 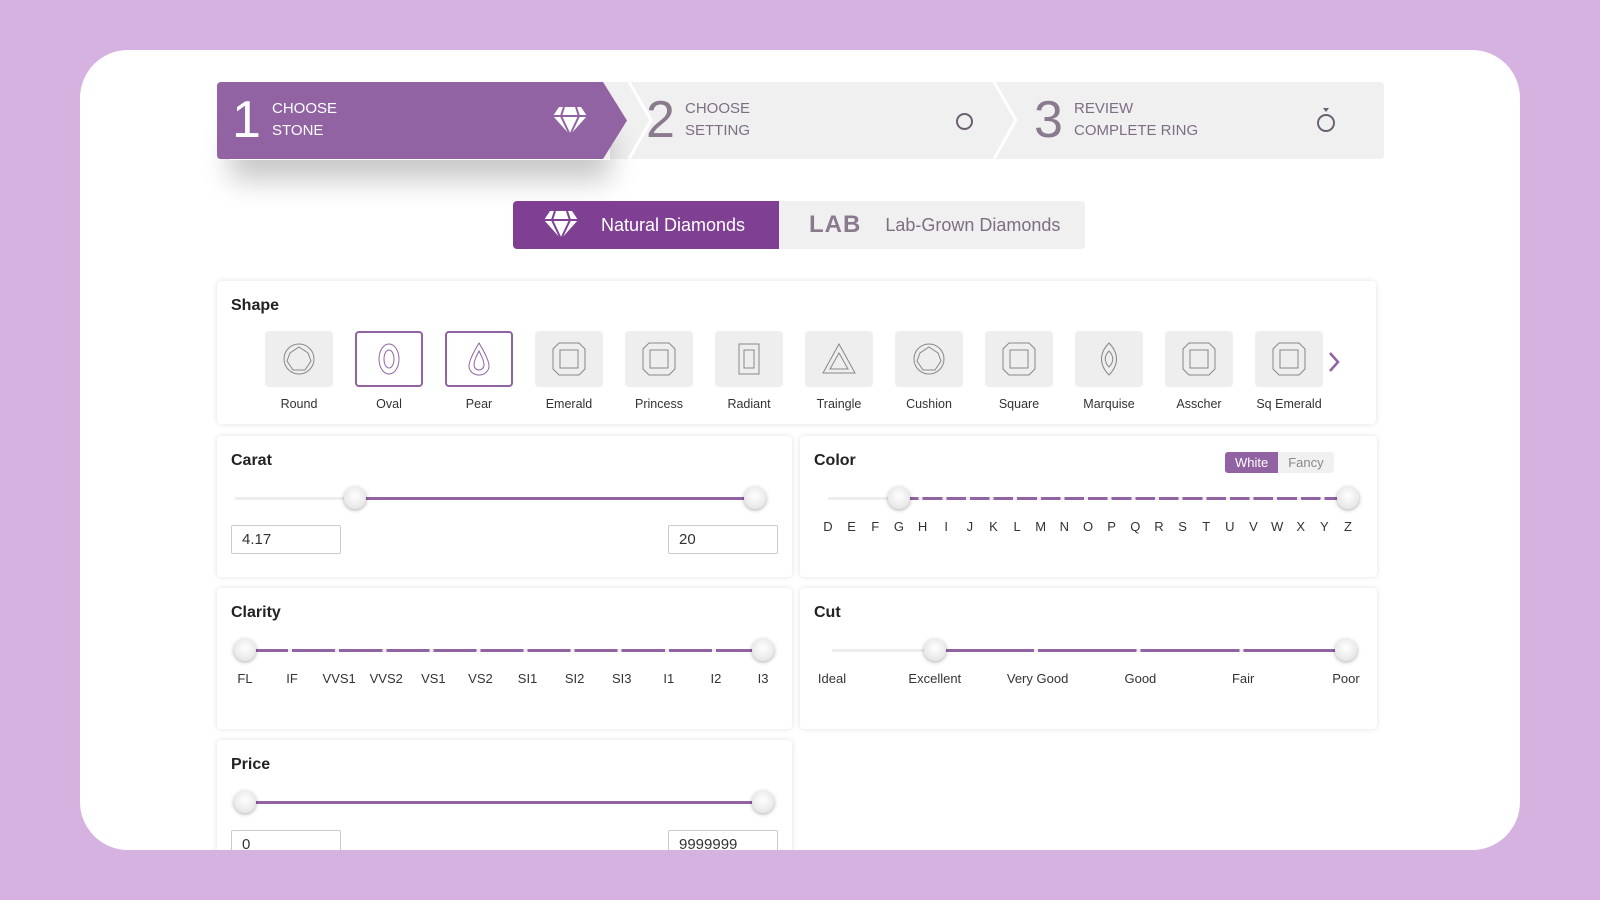 What do you see at coordinates (1135, 526) in the screenshot?
I see `grade-label: Q` at bounding box center [1135, 526].